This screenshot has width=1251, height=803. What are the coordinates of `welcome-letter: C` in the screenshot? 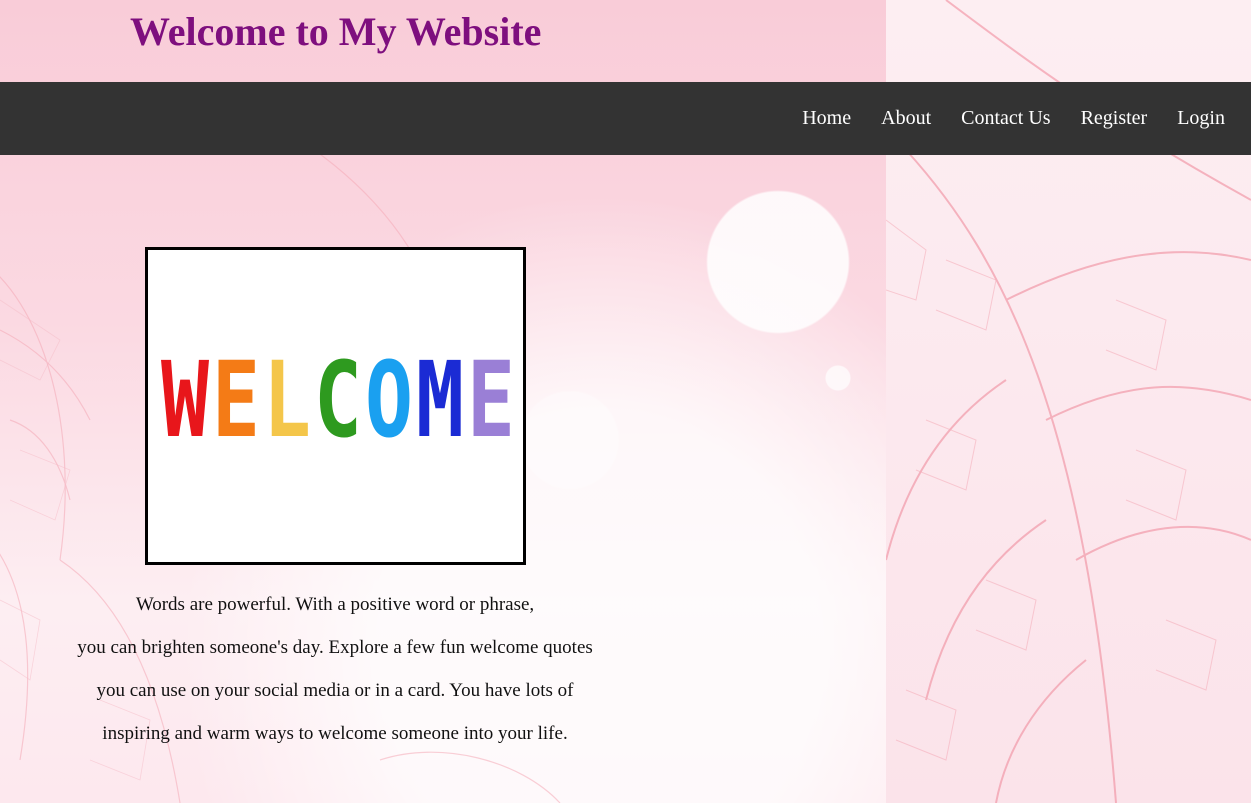 It's located at (338, 400).